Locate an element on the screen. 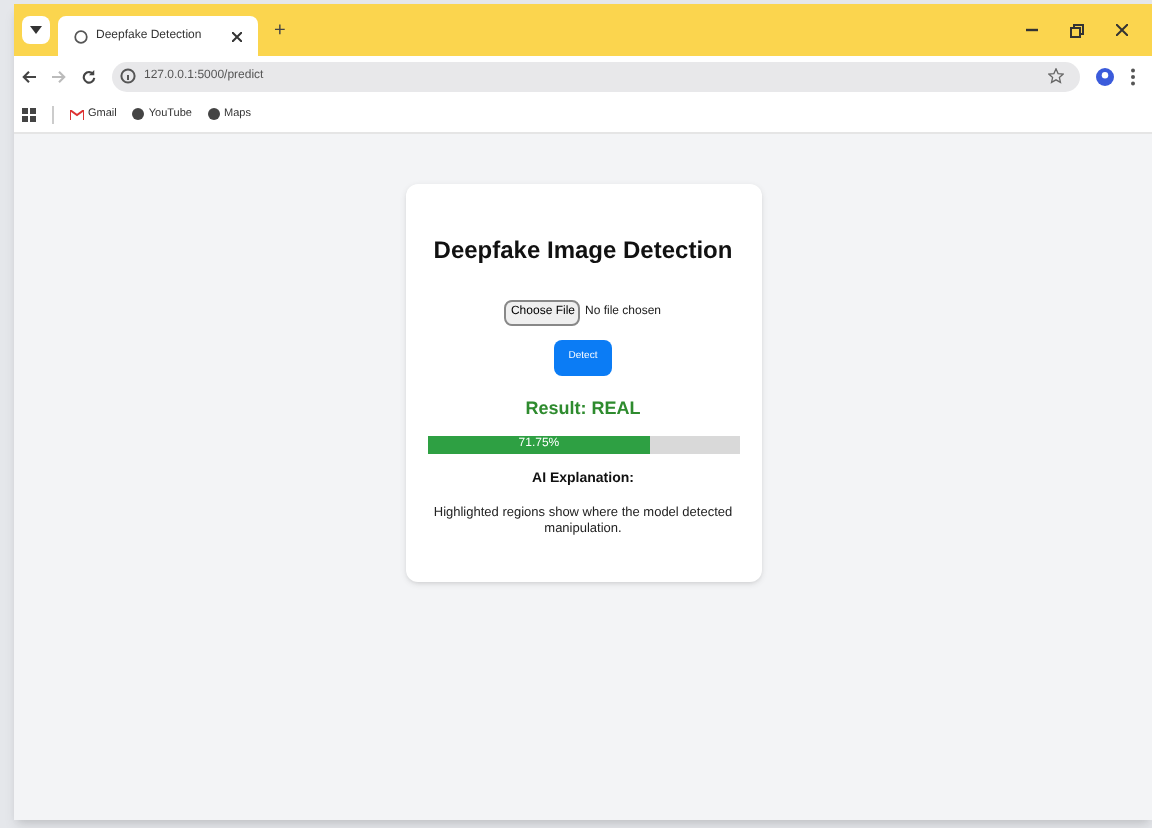  apps-grid-icon is located at coordinates (29, 114).